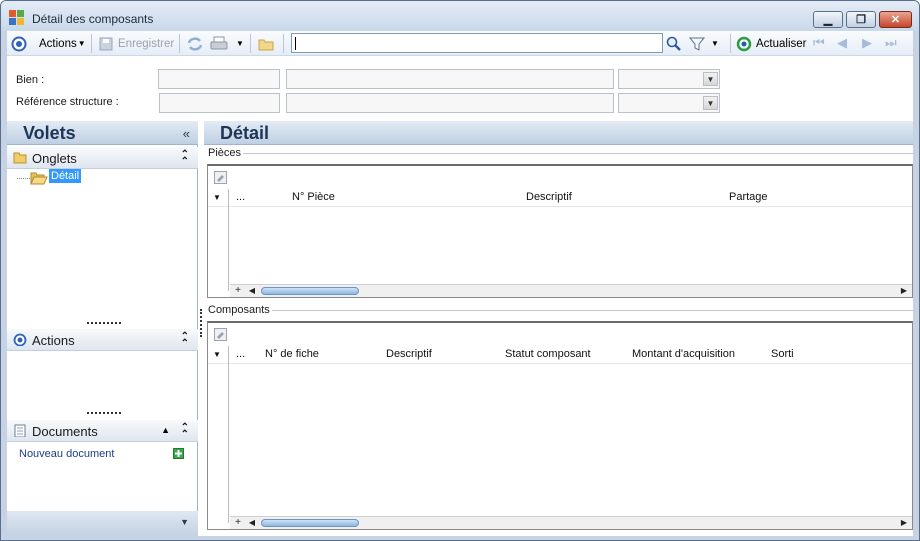  Describe the element at coordinates (409, 354) in the screenshot. I see `composants-col-descriptif: Descriptif` at that location.